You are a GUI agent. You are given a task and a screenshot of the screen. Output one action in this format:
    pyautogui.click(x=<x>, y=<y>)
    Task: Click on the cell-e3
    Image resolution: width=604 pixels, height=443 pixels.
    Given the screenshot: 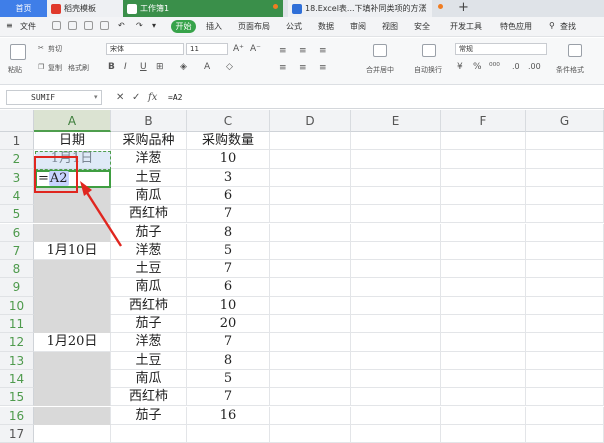 What is the action you would take?
    pyautogui.click(x=396, y=177)
    